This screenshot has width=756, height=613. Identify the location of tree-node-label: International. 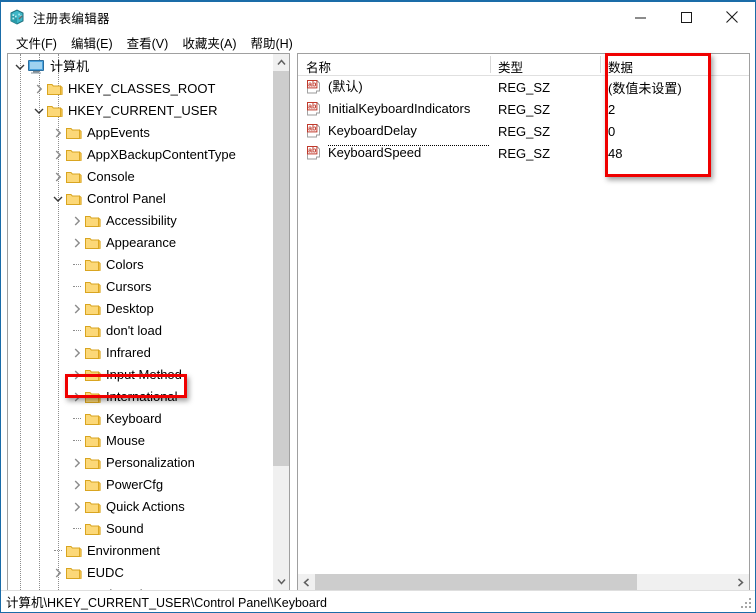
(142, 396).